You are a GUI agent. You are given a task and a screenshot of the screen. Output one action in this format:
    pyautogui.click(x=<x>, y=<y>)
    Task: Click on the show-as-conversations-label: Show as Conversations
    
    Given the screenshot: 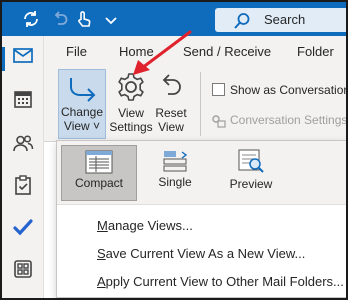 What is the action you would take?
    pyautogui.click(x=289, y=90)
    